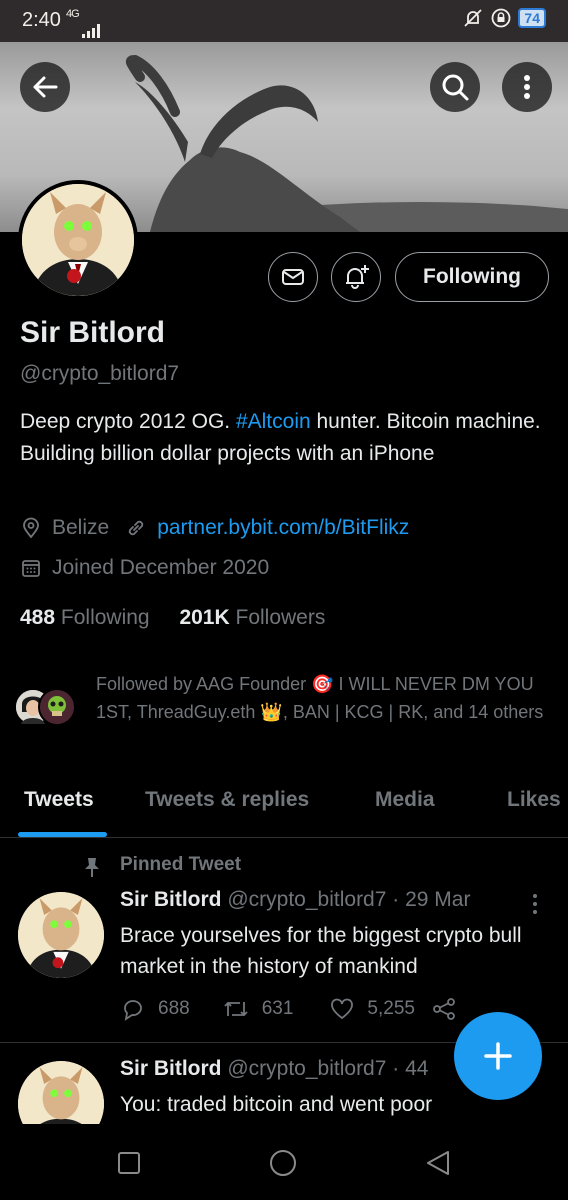 Image resolution: width=568 pixels, height=1200 pixels. I want to click on retweet-button: 631, so click(258, 1009).